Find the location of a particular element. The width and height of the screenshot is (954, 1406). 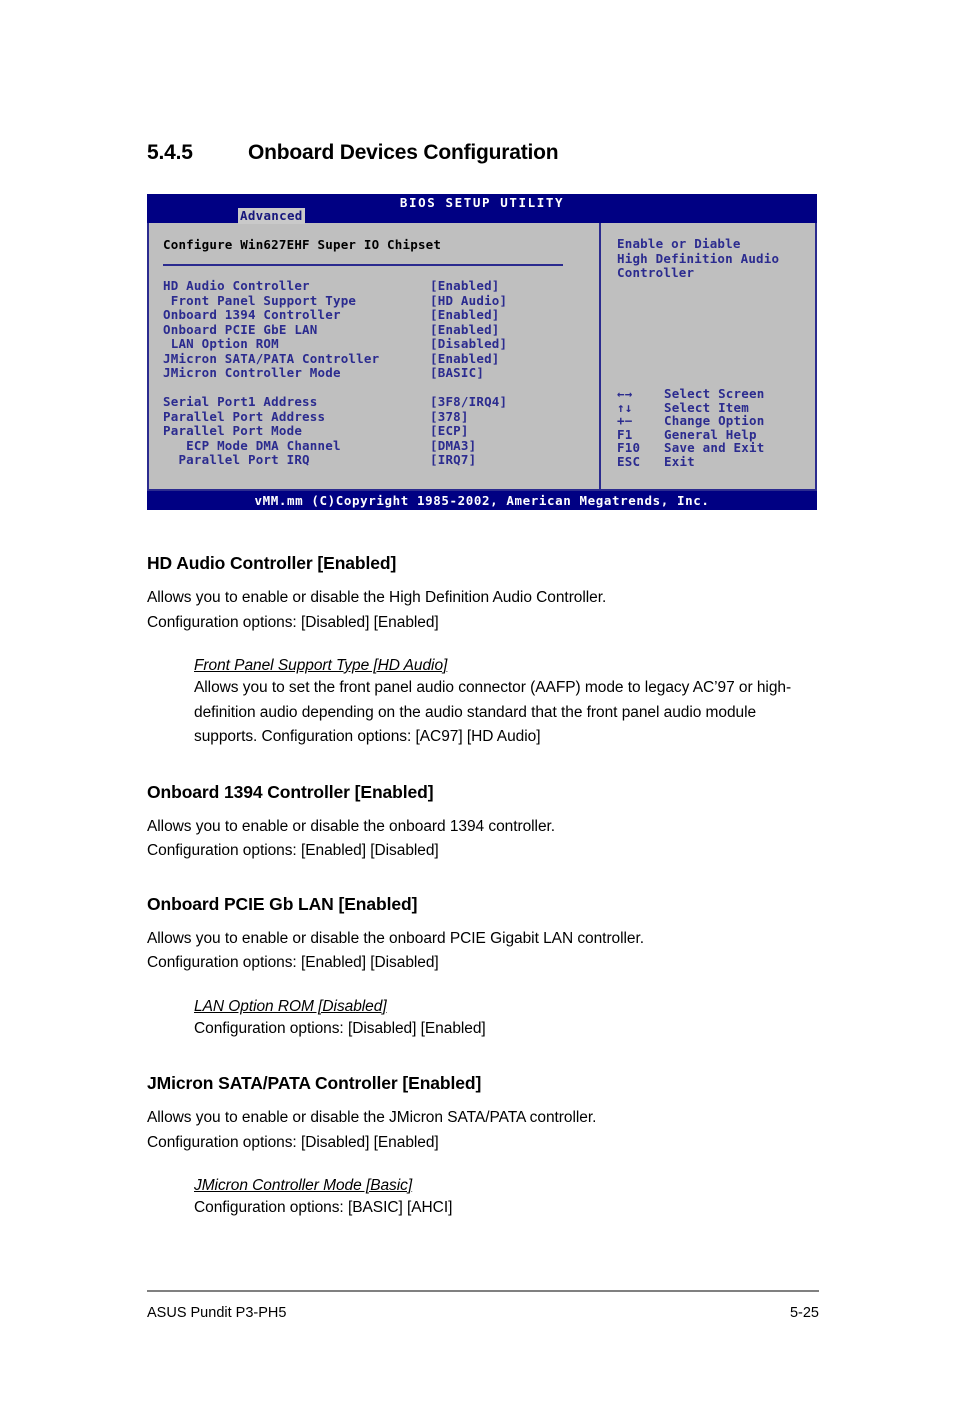

bios-option-label: Serial Port1 Address is located at coordinates (240, 401).